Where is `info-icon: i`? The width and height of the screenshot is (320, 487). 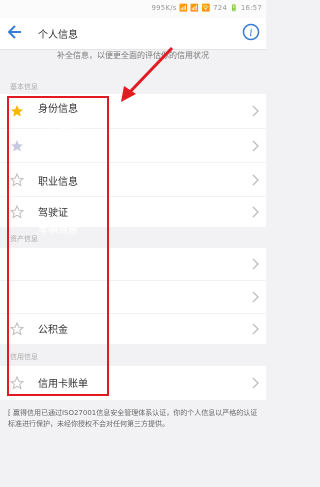 info-icon: i is located at coordinates (251, 32).